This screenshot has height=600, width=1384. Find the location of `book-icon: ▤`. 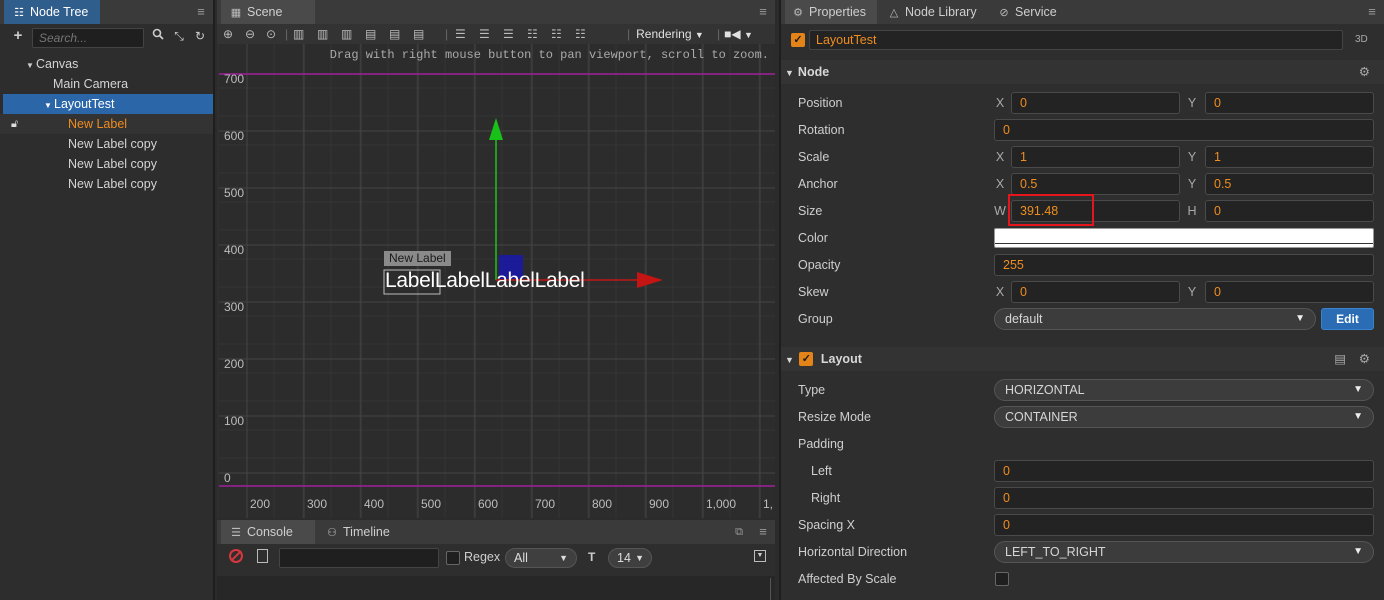

book-icon: ▤ is located at coordinates (1340, 359).